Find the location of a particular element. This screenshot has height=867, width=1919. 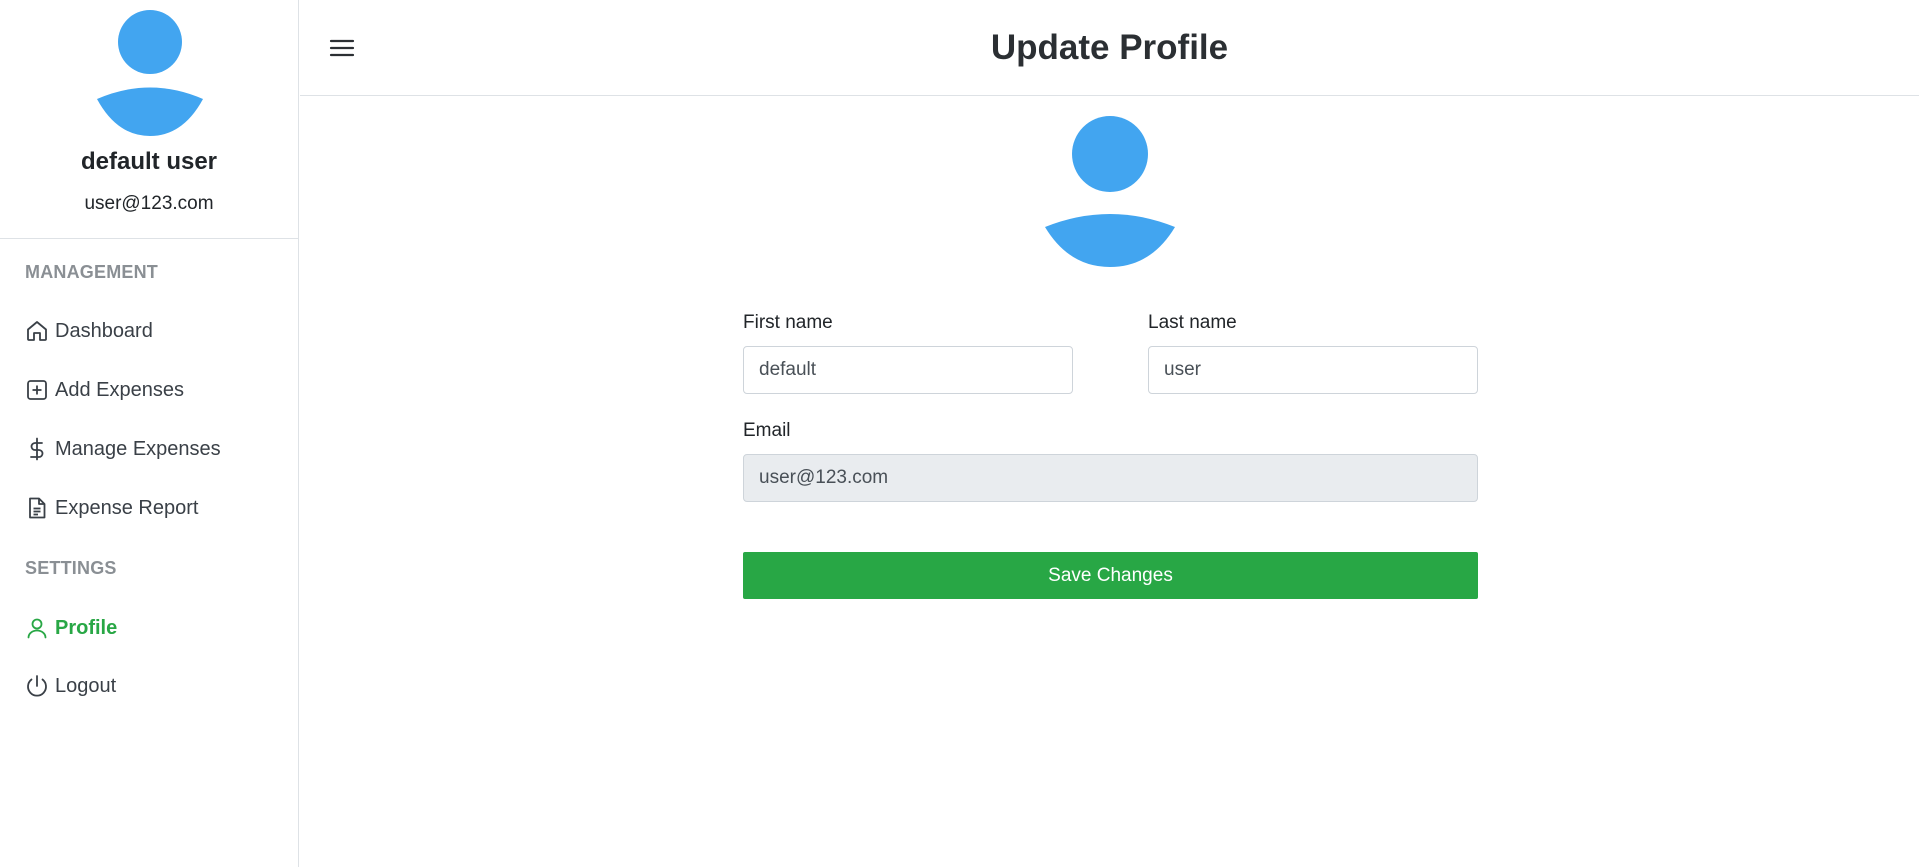

section-heading-settings: SETTINGS is located at coordinates (71, 568).